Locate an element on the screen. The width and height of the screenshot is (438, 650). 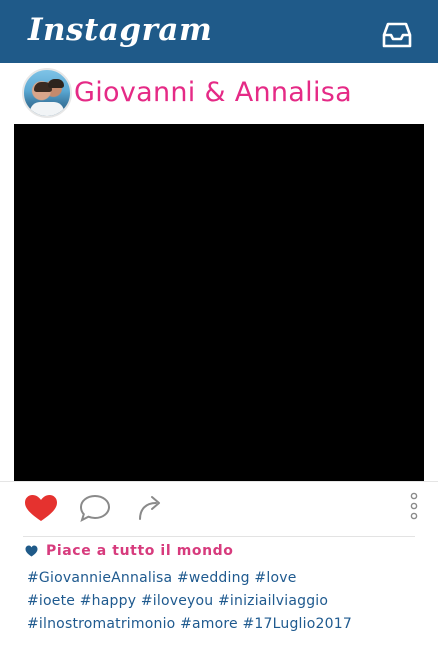
post-header: Giovanni & Annalisa is located at coordinates (219, 93).